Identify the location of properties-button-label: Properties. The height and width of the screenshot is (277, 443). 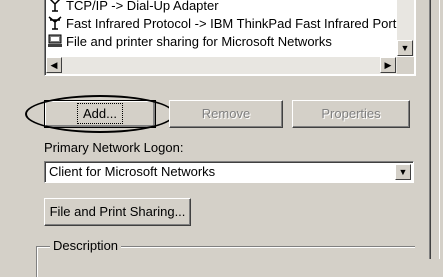
(351, 113).